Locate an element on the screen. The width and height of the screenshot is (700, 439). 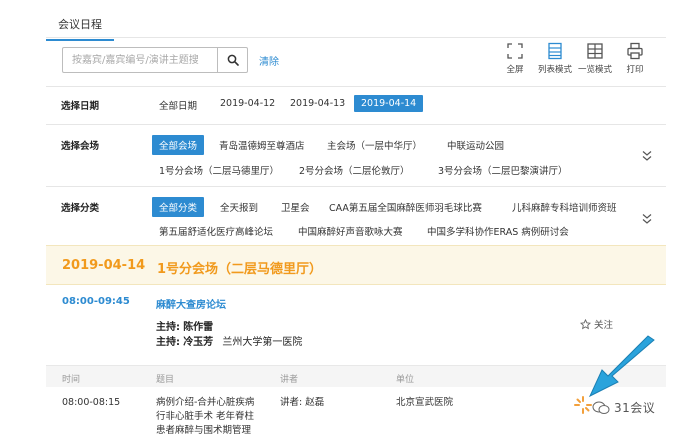
category-option-all: 全部分类 is located at coordinates (178, 207).